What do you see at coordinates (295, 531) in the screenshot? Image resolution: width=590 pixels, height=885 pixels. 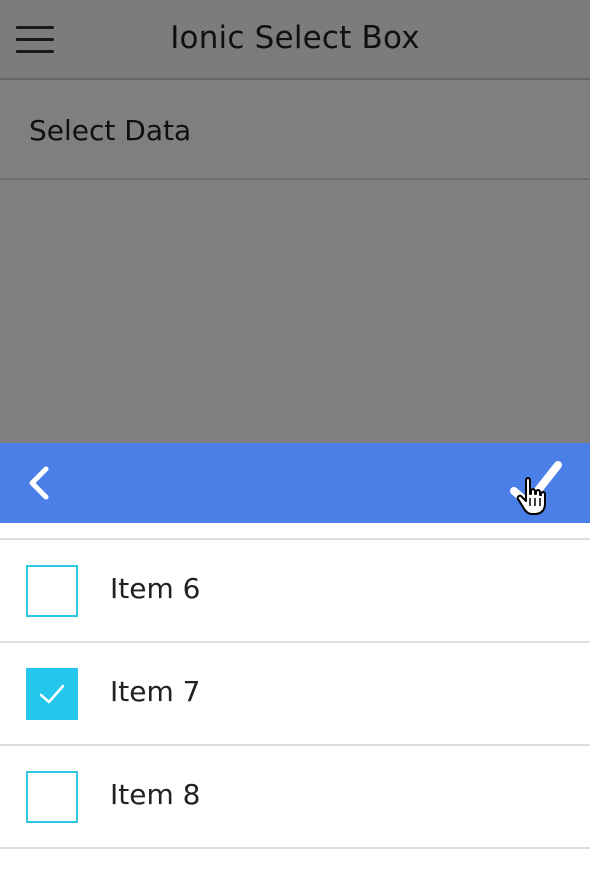 I see `list-item: Item 5` at bounding box center [295, 531].